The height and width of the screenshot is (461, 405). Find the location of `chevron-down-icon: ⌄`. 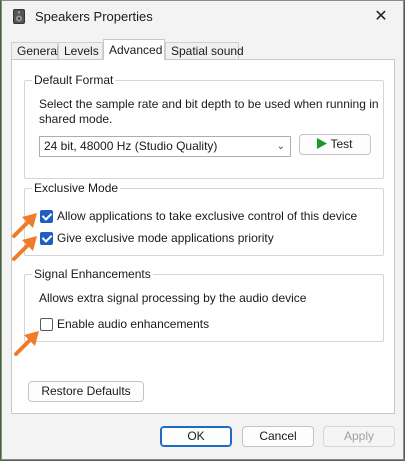

chevron-down-icon: ⌄ is located at coordinates (280, 146).